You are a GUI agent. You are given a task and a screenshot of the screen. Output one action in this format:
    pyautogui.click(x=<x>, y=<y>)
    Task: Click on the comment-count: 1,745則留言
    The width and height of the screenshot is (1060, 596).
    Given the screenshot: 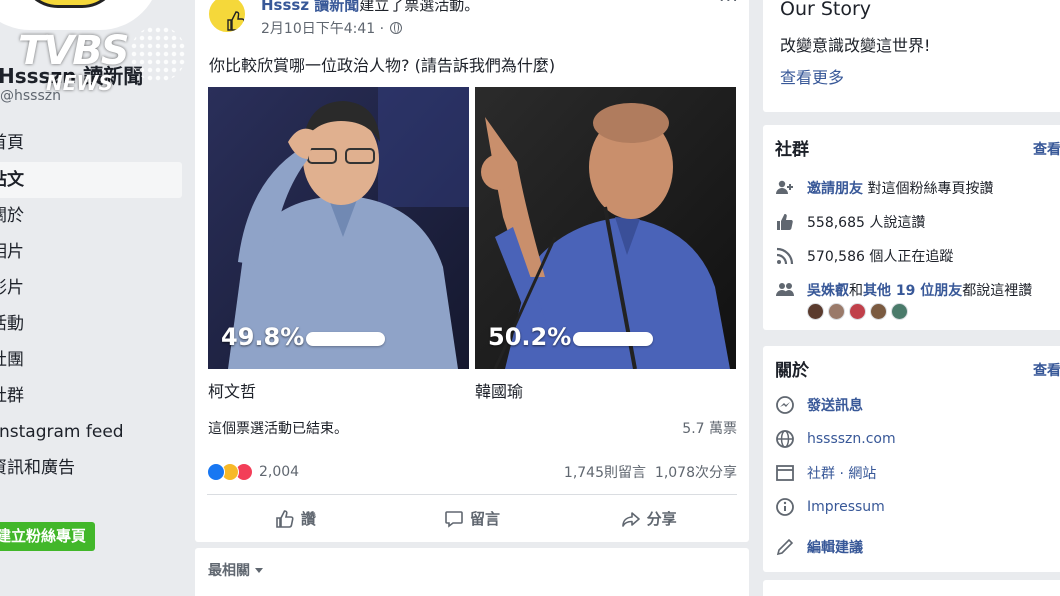 What is the action you would take?
    pyautogui.click(x=605, y=473)
    